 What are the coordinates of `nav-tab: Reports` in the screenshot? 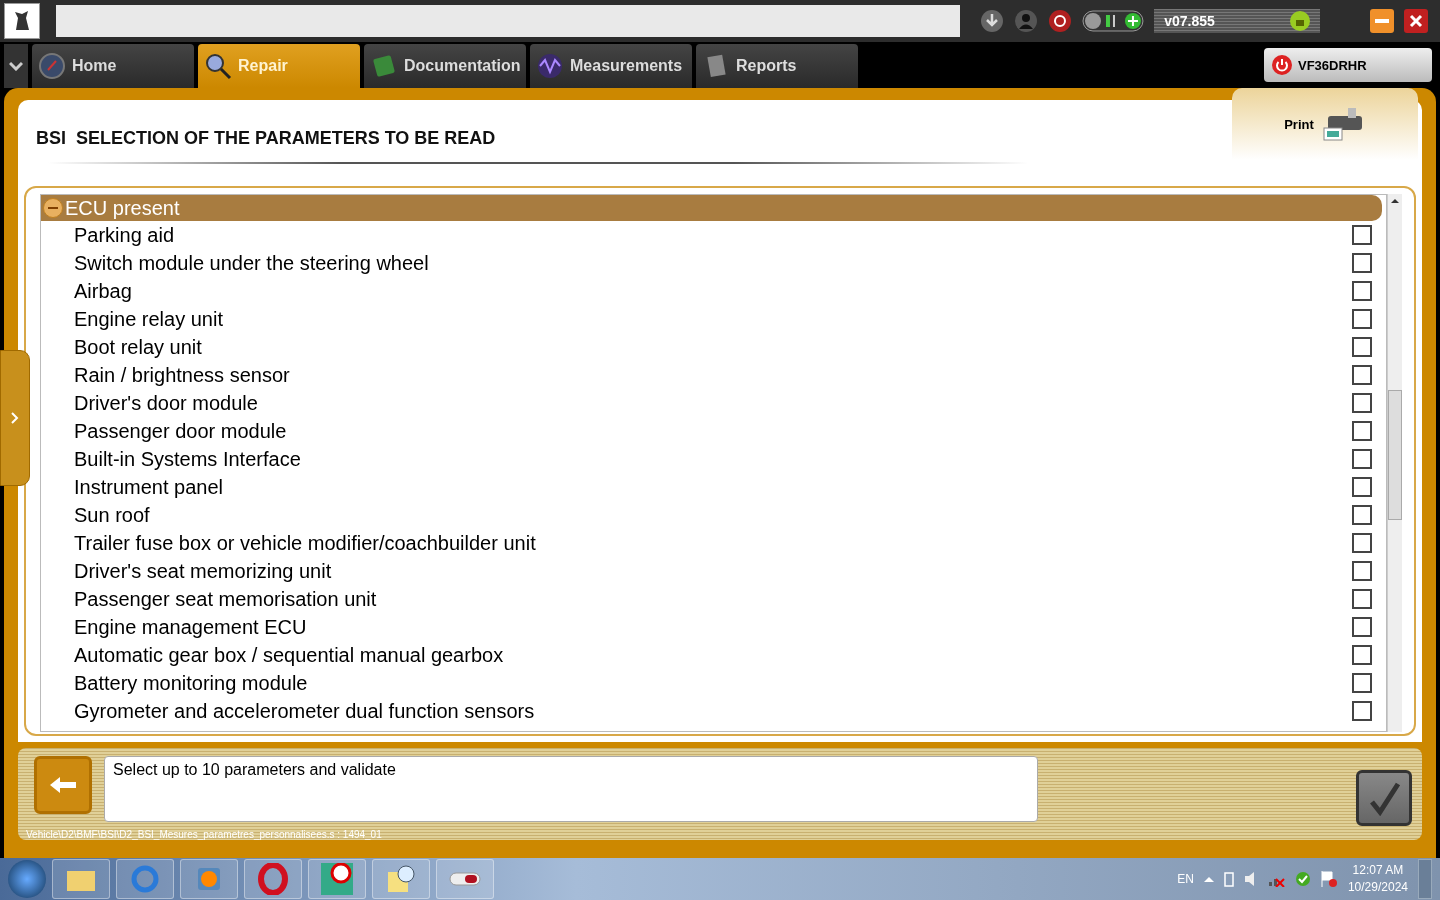 It's located at (777, 66).